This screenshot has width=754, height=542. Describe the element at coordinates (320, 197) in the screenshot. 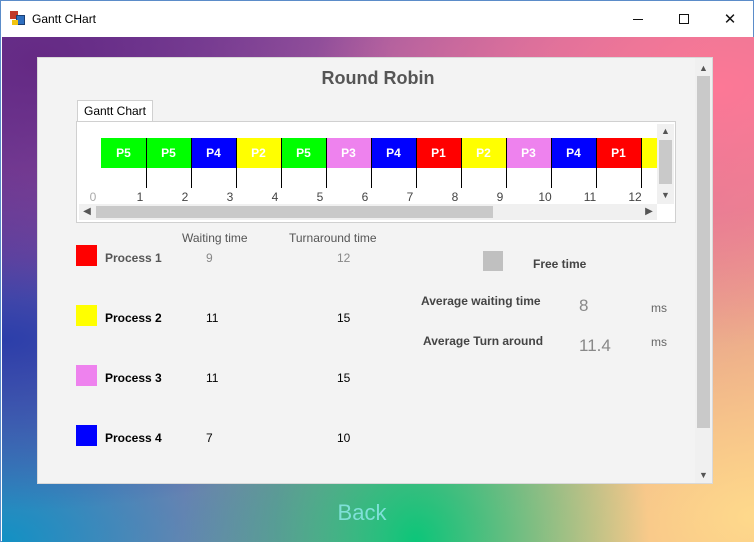

I see `gantt-time-label: 5` at that location.